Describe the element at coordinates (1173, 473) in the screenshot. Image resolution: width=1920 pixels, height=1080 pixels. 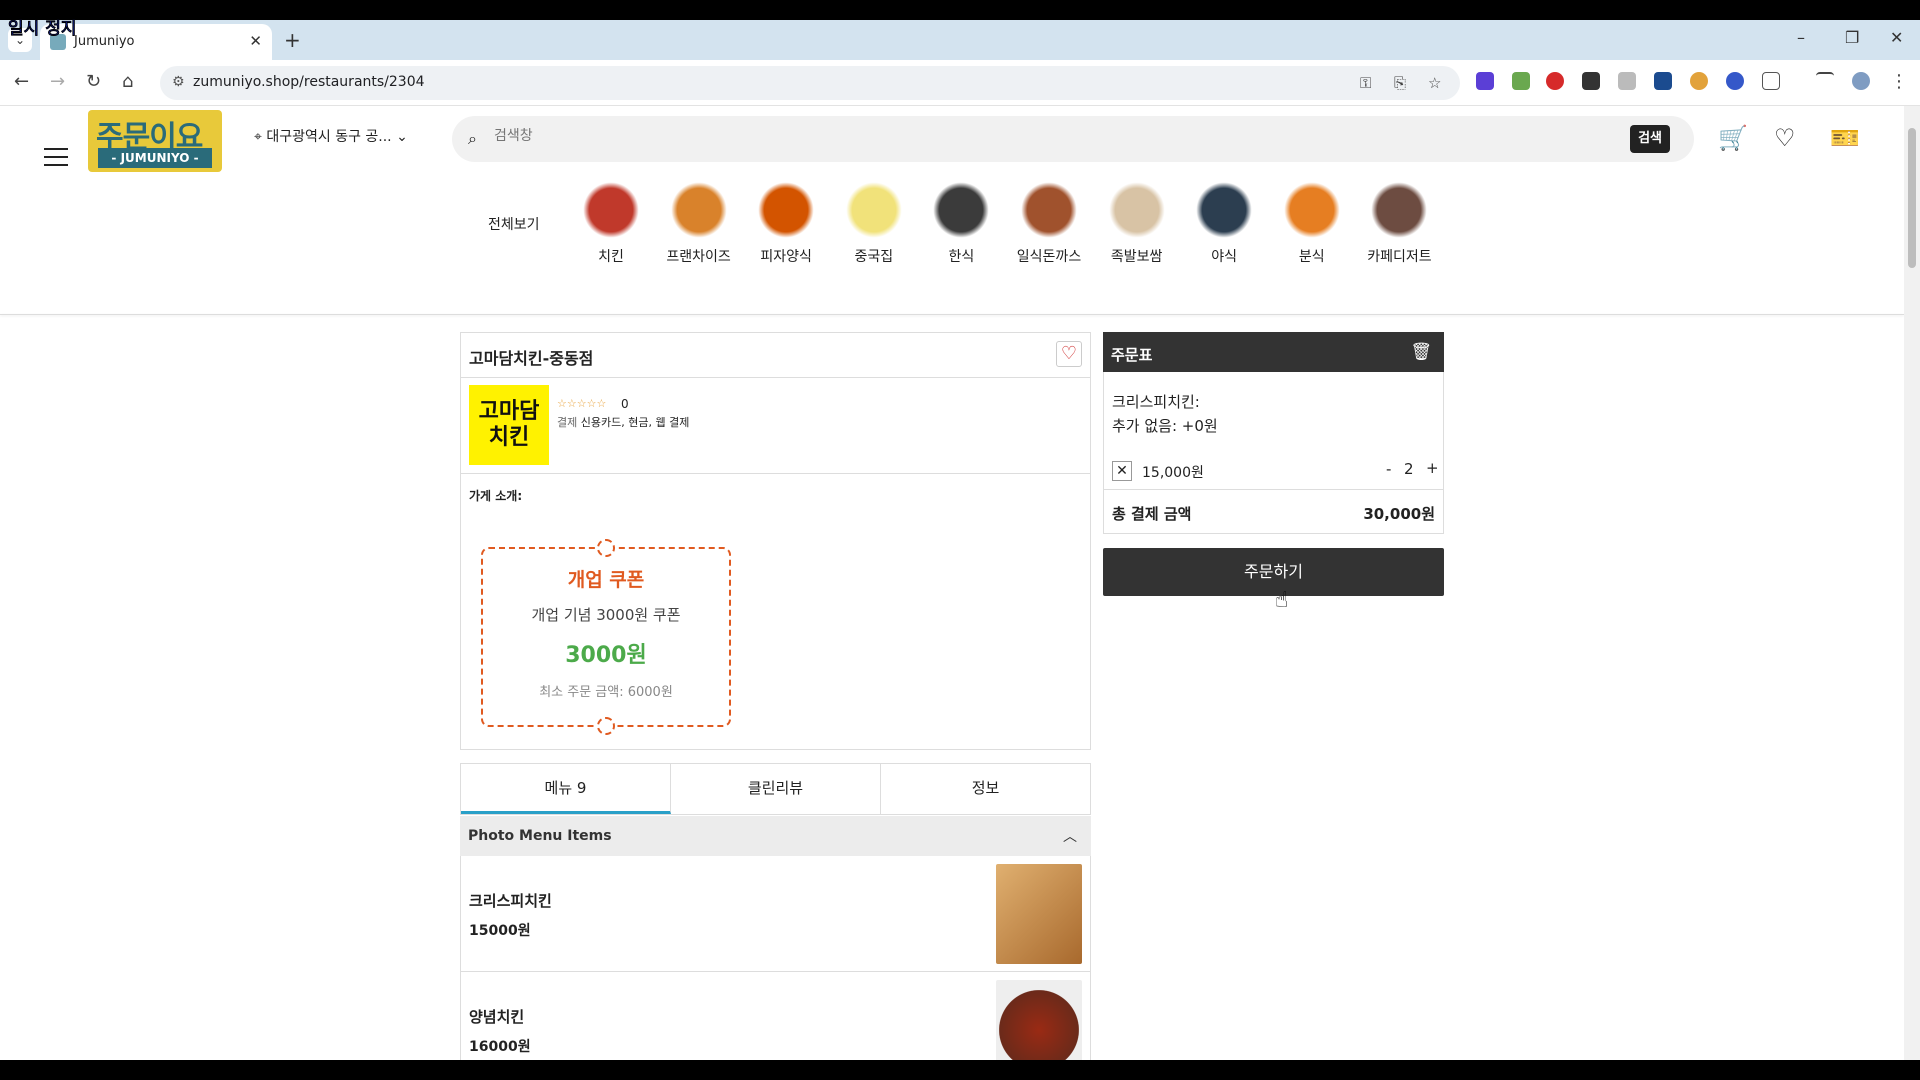
I see `order-item-price: 15,000원` at that location.